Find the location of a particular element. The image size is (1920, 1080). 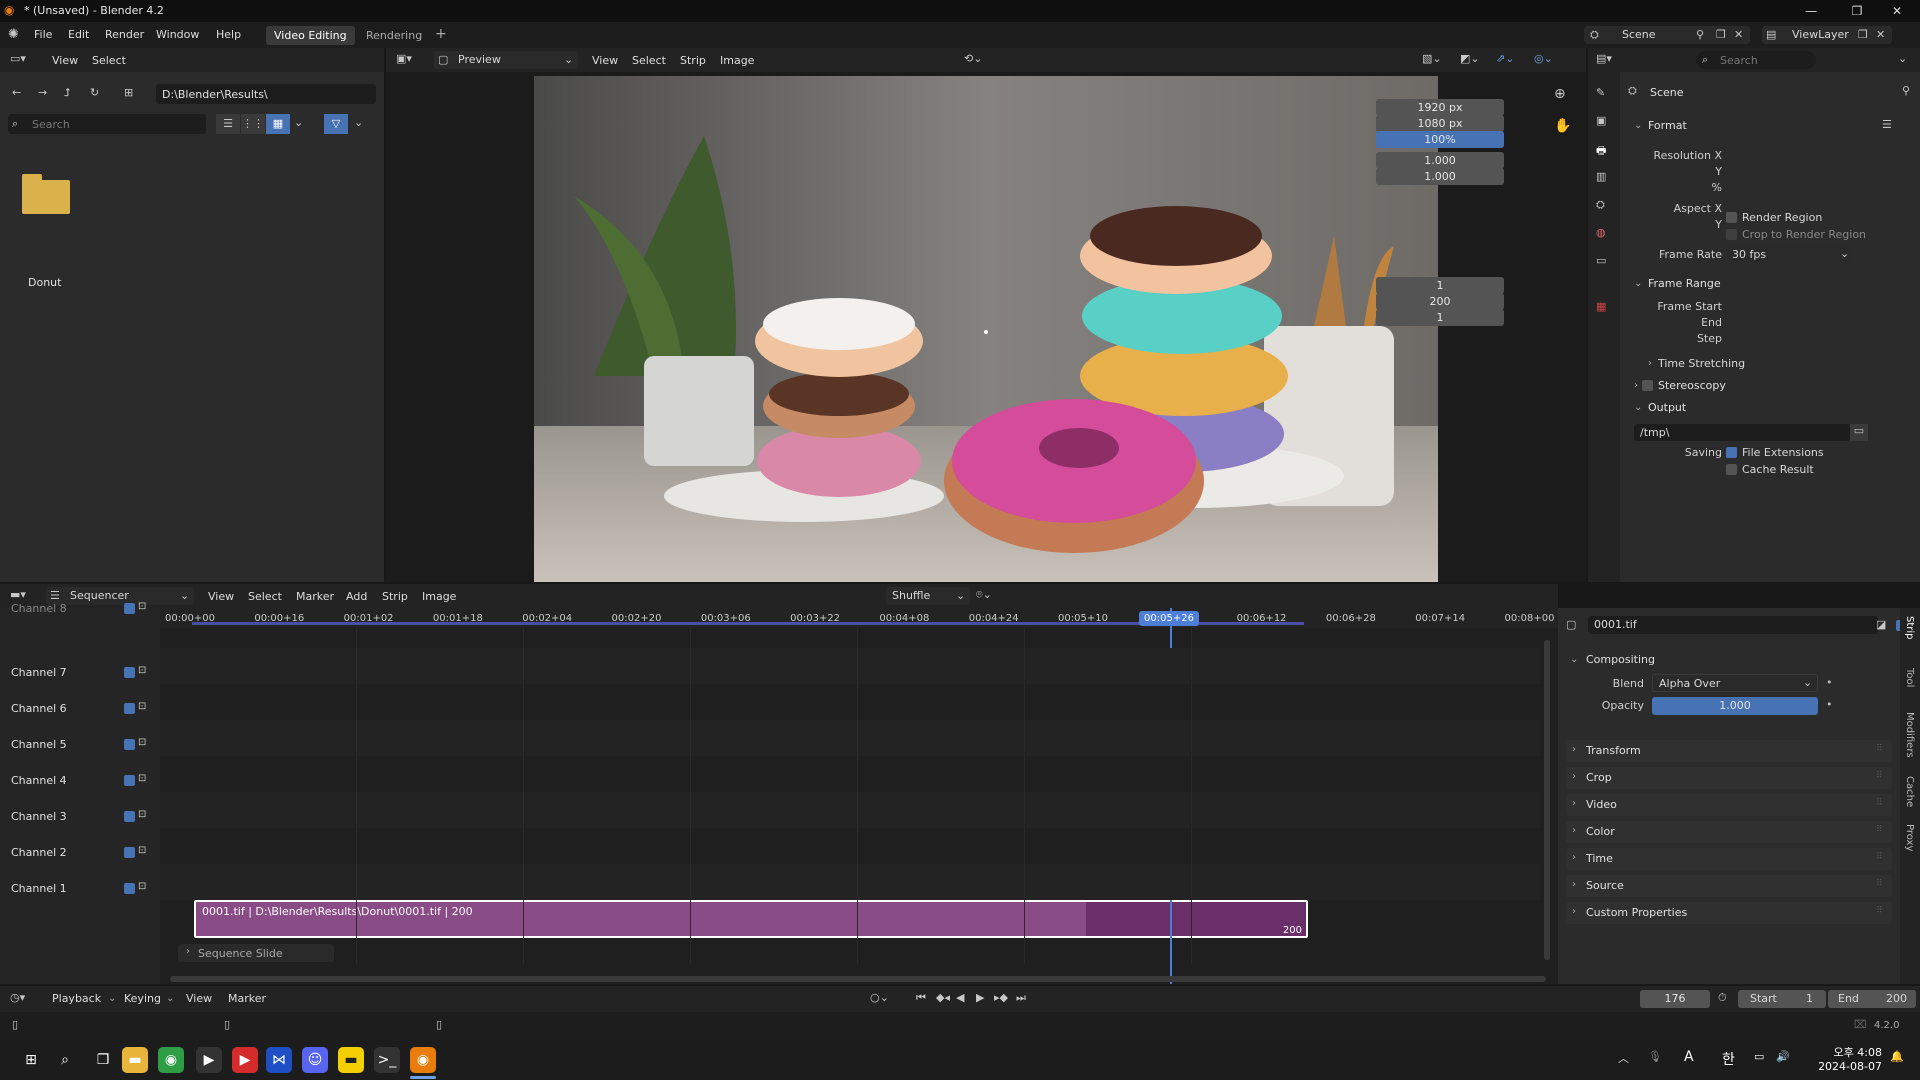

taskview-icon: ❐ is located at coordinates (103, 1060).